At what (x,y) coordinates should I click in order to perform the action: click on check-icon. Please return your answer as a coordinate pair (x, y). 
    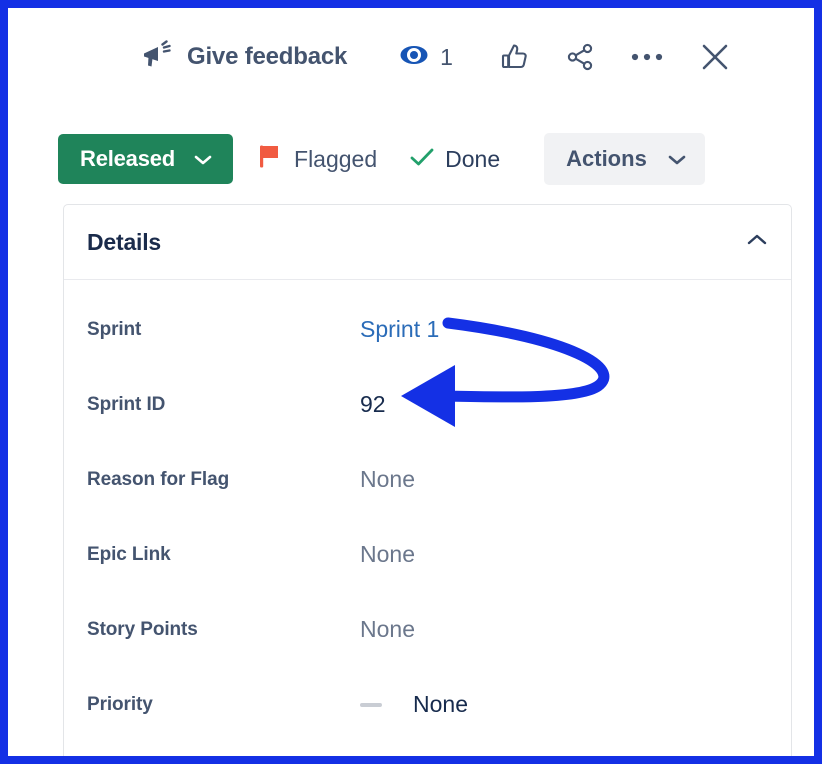
    Looking at the image, I should click on (422, 159).